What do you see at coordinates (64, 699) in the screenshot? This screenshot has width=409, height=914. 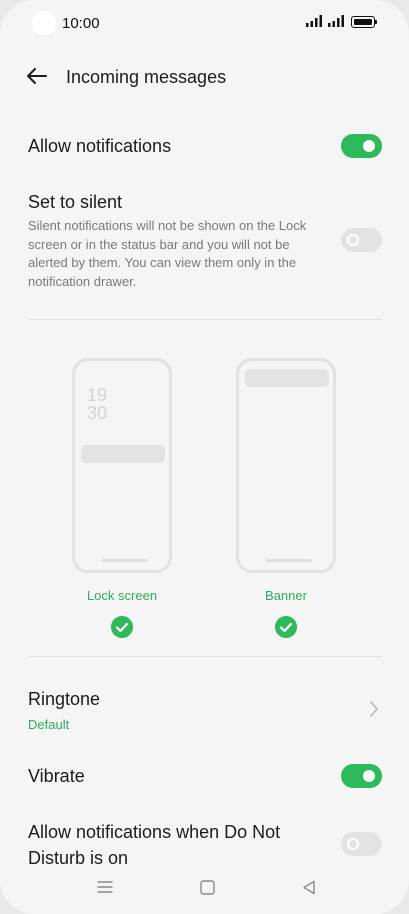 I see `ringtone-label: Ringtone` at bounding box center [64, 699].